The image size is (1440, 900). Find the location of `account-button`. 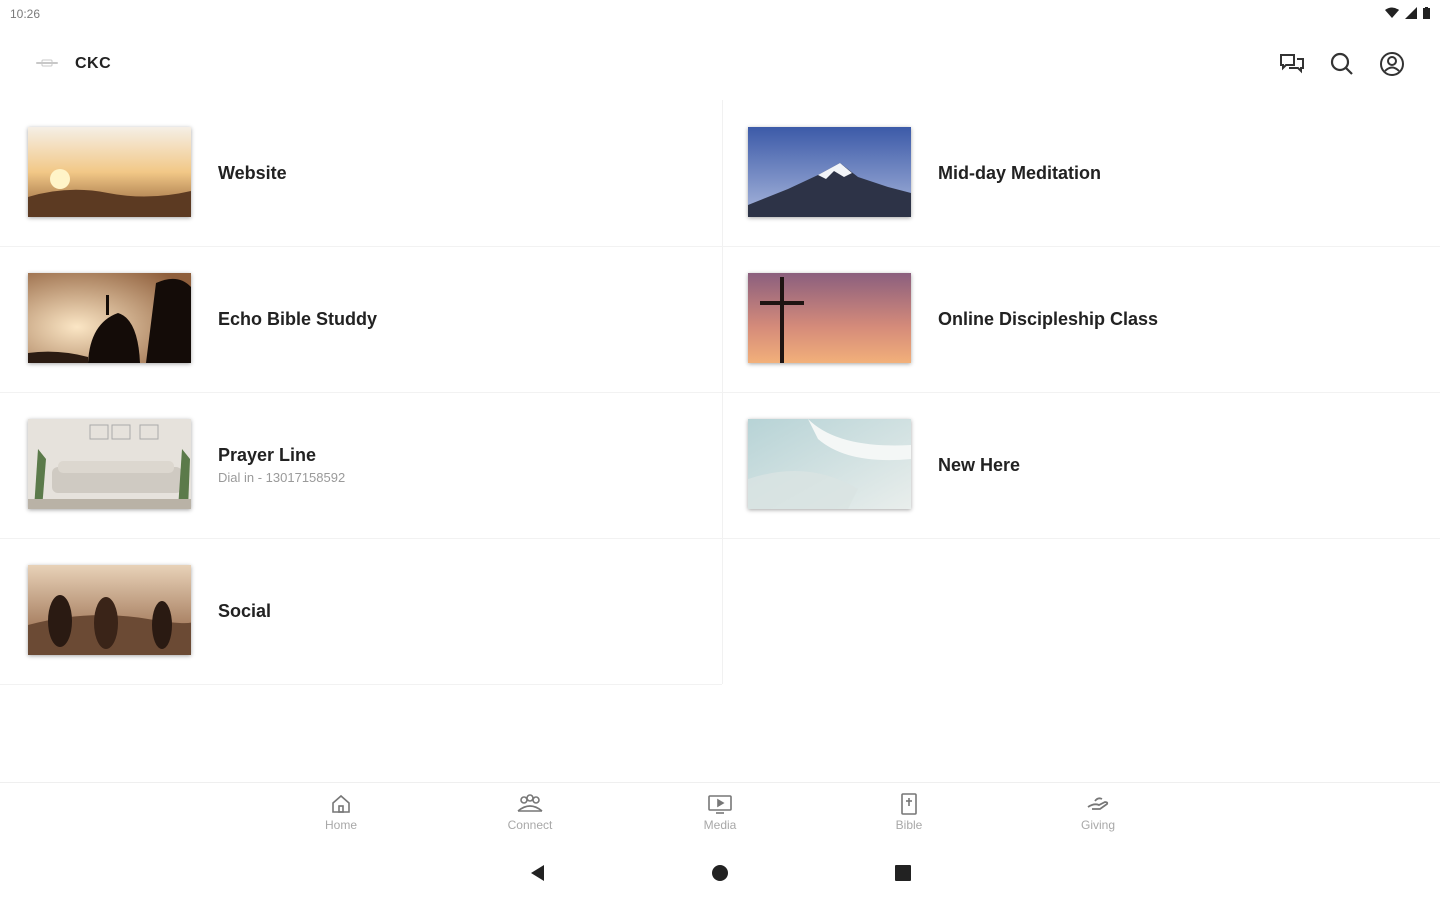

account-button is located at coordinates (1392, 64).